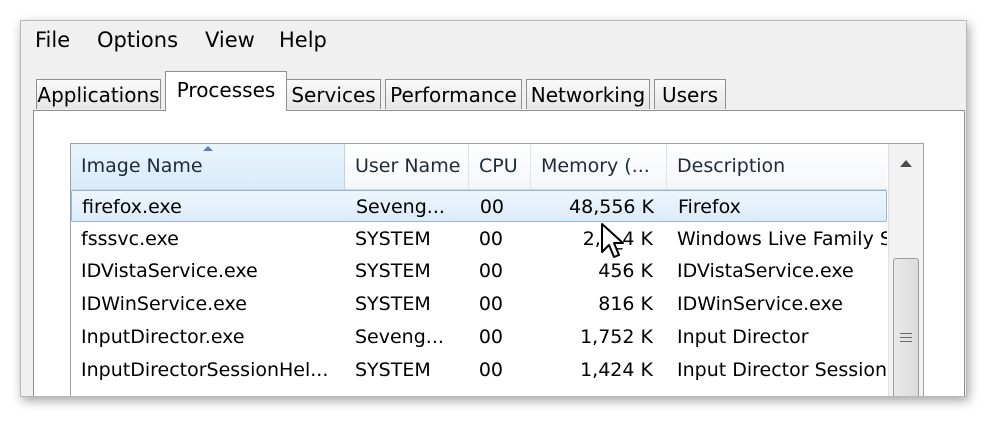  I want to click on column-header-label: Description, so click(731, 166).